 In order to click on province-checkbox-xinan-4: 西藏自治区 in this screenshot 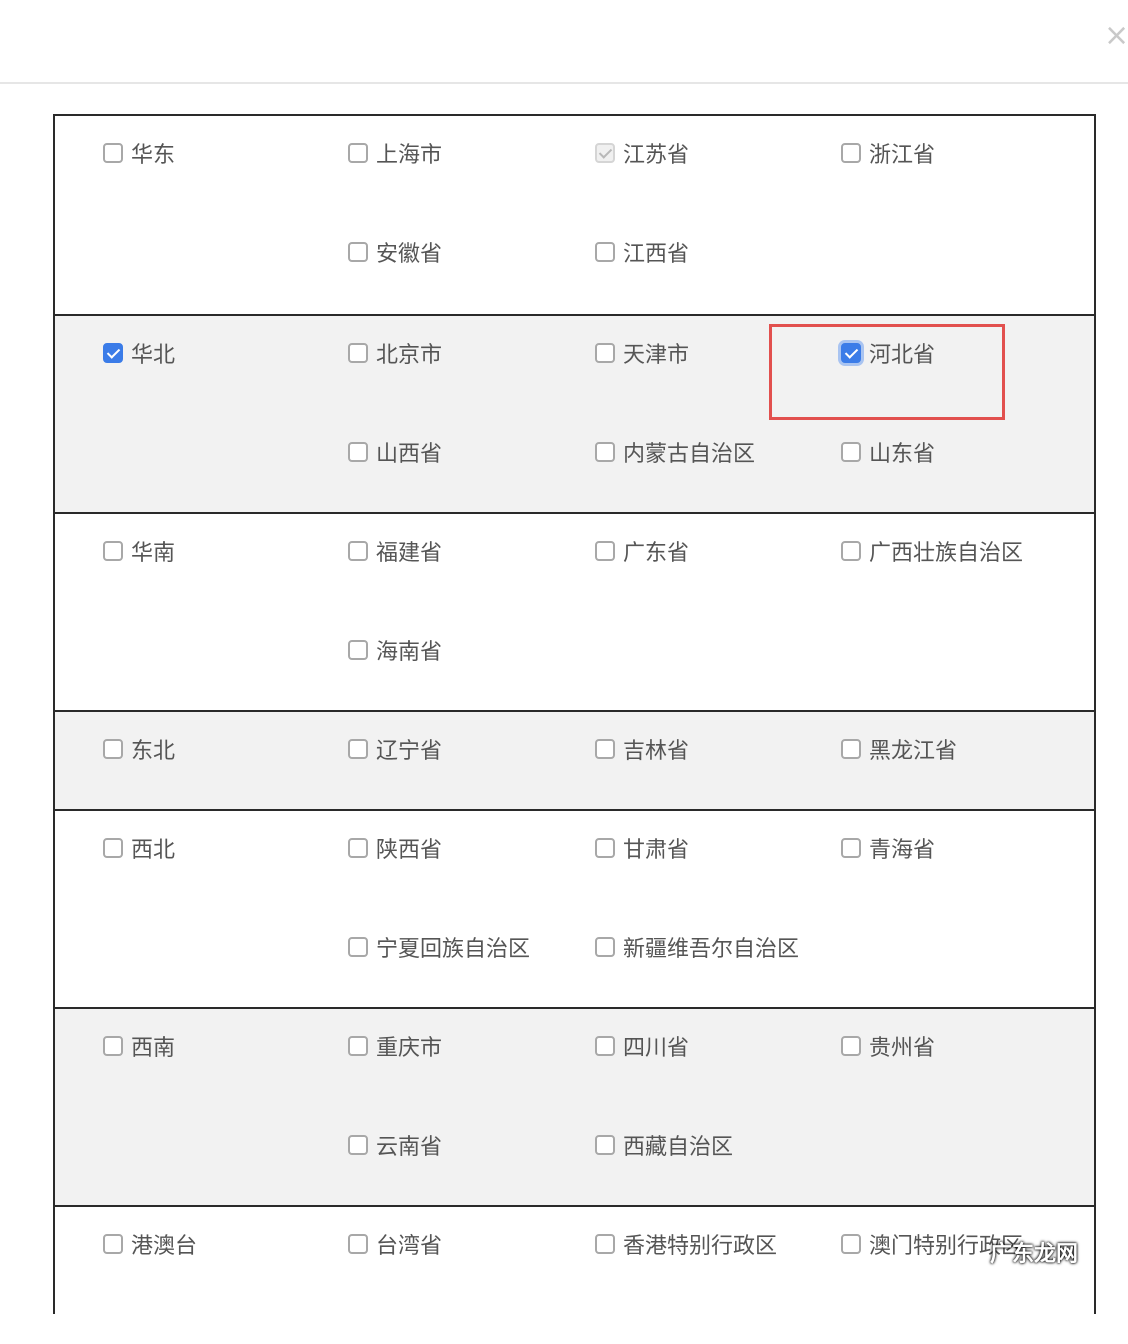, I will do `click(664, 1145)`.